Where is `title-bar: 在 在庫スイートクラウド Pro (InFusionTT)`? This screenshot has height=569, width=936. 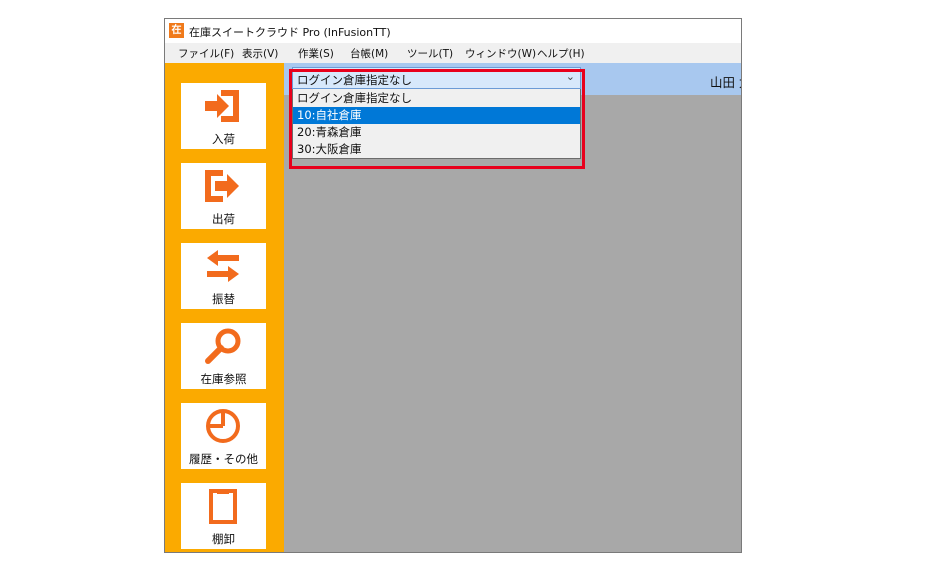
title-bar: 在 在庫スイートクラウド Pro (InFusionTT) is located at coordinates (453, 31).